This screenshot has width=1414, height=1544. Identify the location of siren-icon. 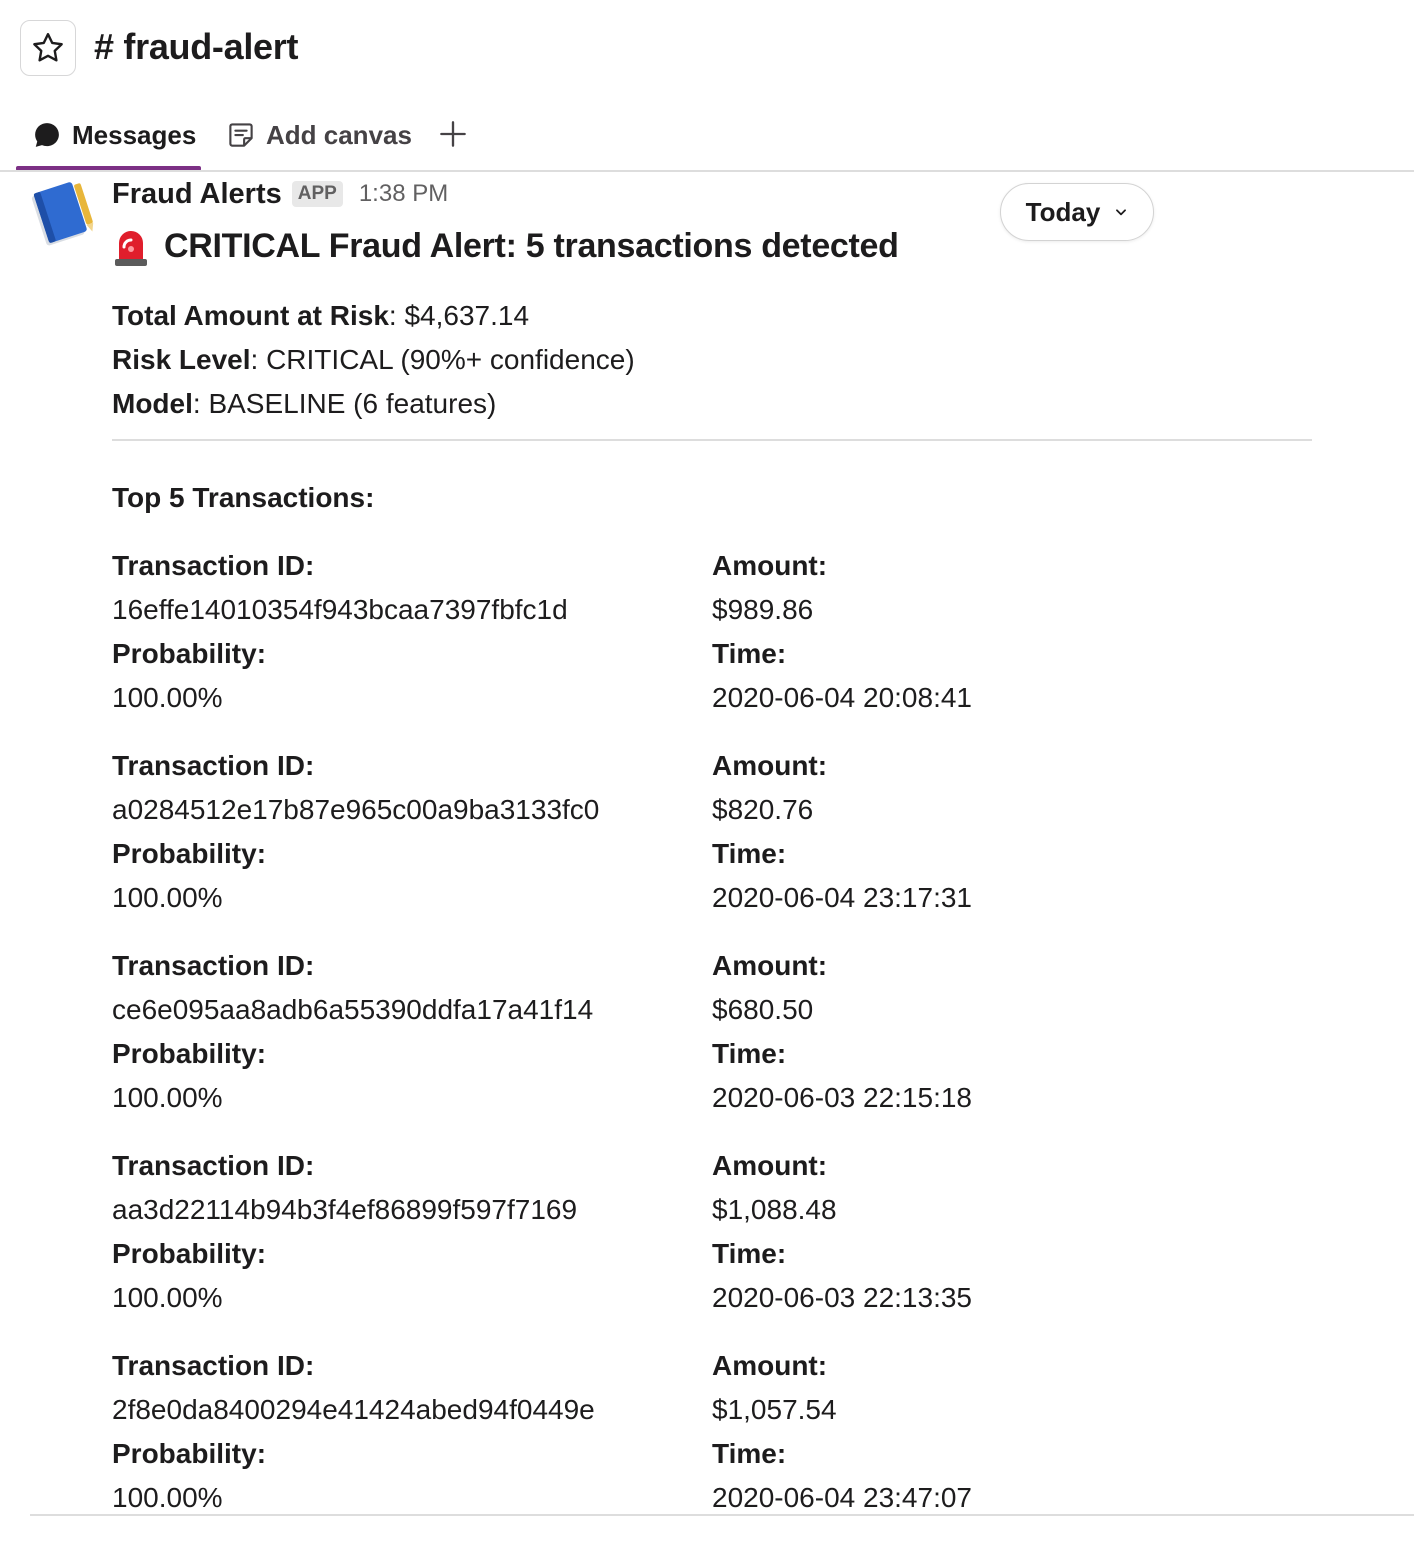
(131, 248).